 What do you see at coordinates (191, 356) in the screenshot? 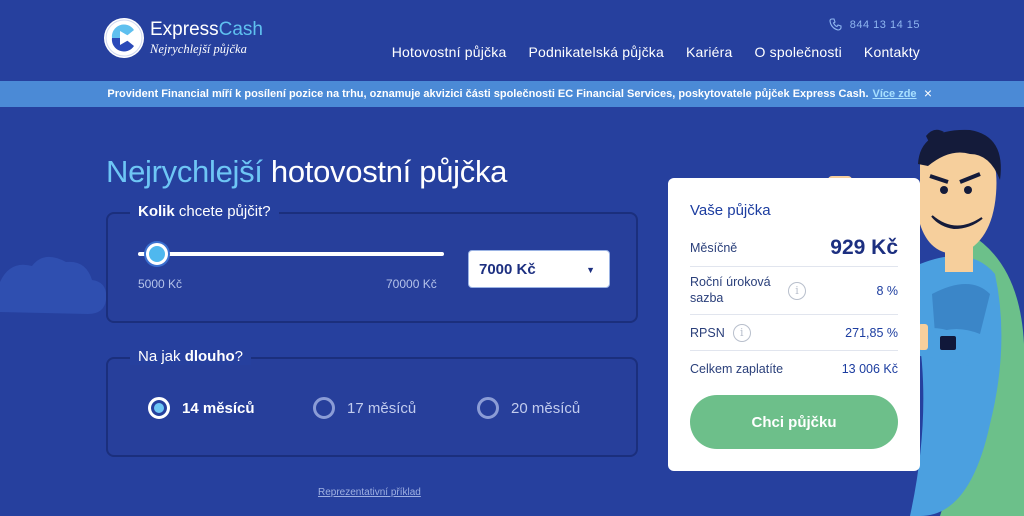
I see `duration-panel-title: Na jak dlouho?` at bounding box center [191, 356].